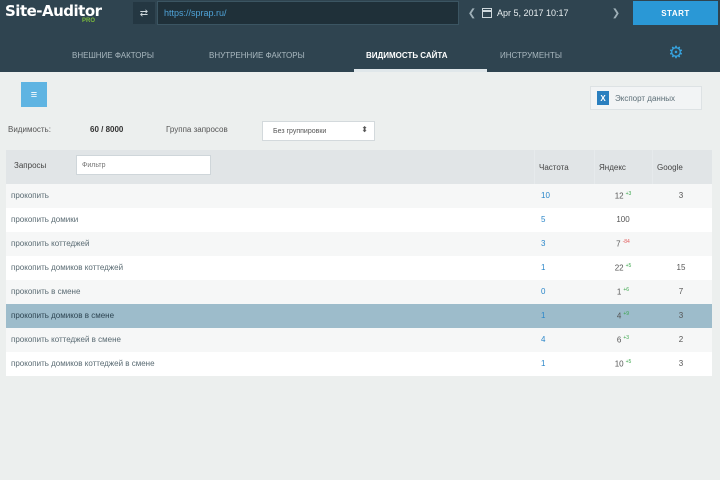 The width and height of the screenshot is (720, 480). I want to click on export-button: X Экспорт данных, so click(646, 98).